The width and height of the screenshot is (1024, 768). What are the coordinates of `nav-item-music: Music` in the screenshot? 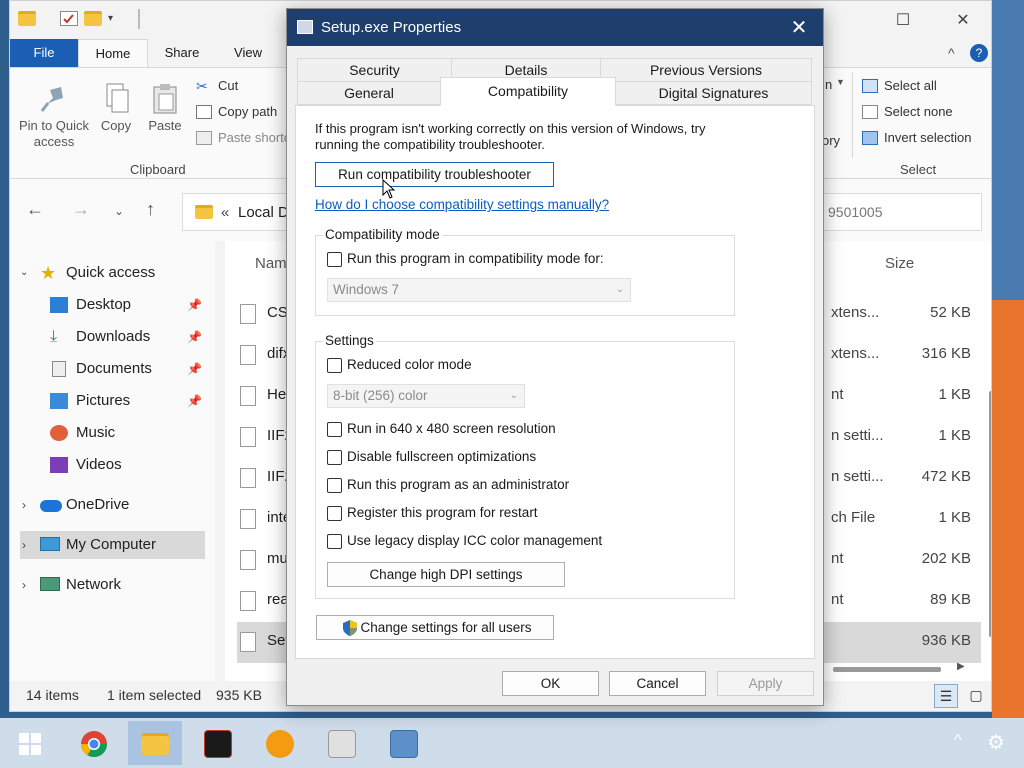 It's located at (126, 433).